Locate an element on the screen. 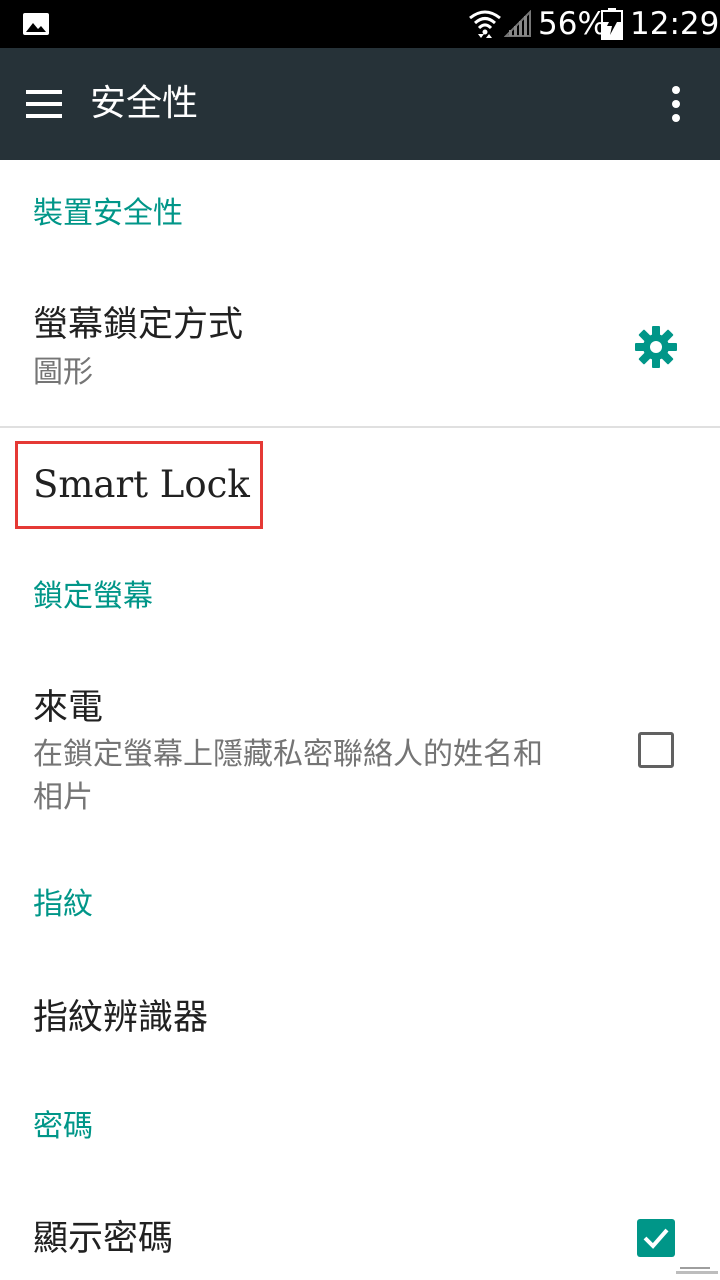 This screenshot has width=720, height=1280. page-title: 安全性 is located at coordinates (144, 103).